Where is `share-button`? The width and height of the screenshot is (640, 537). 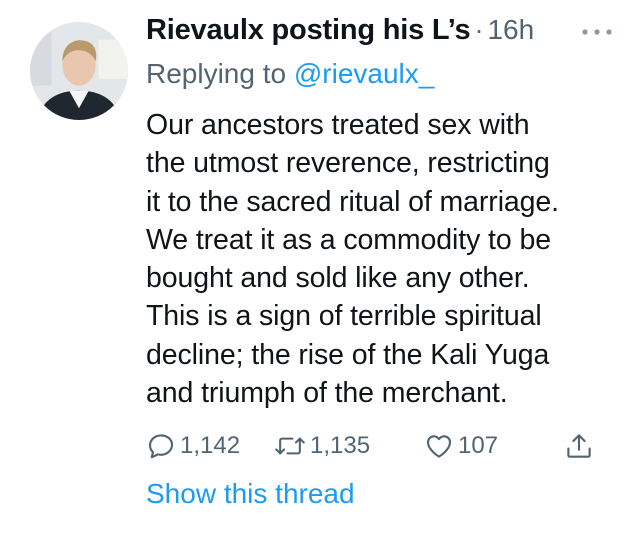
share-button is located at coordinates (579, 446).